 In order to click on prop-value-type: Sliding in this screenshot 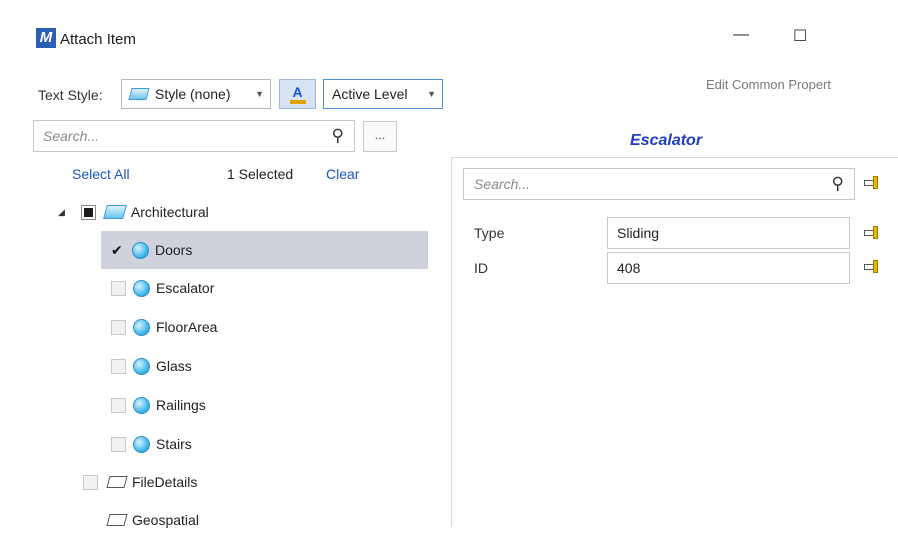, I will do `click(728, 233)`.